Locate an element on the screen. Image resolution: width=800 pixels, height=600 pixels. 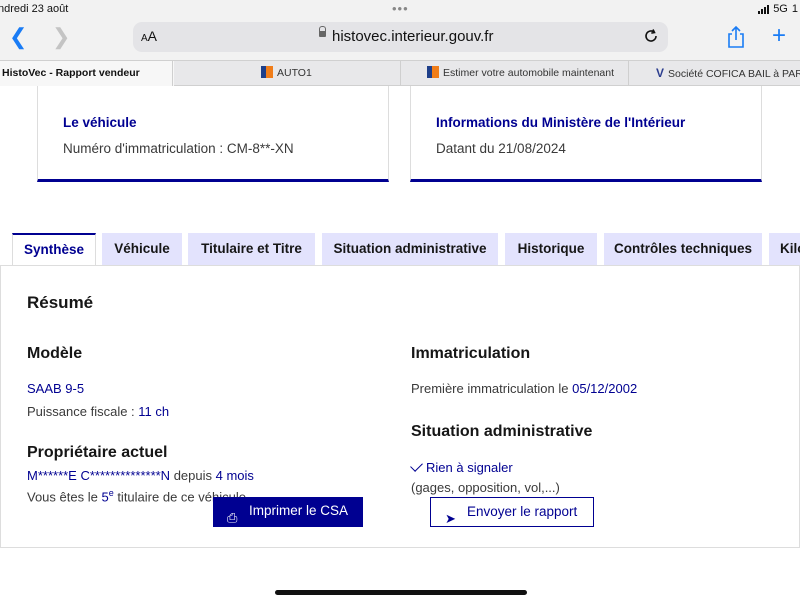
summary-heading: Résumé is located at coordinates (60, 302).